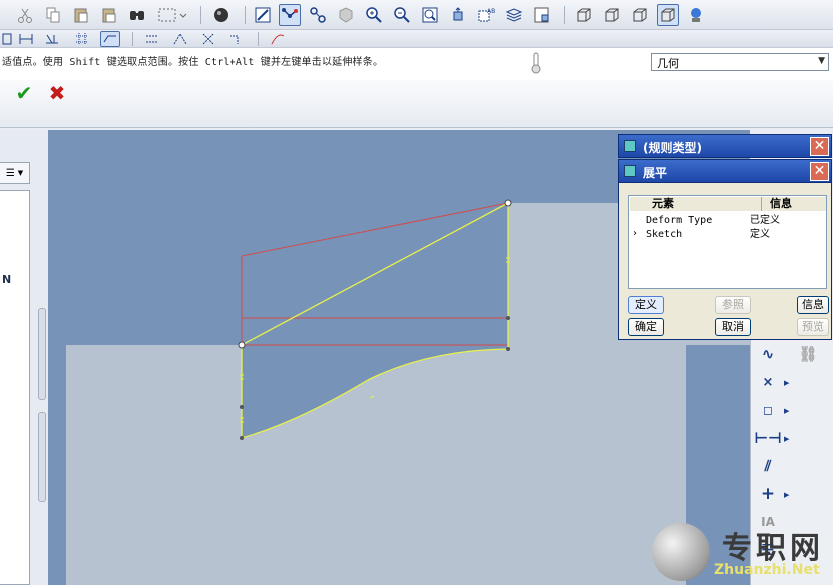  Describe the element at coordinates (635, 233) in the screenshot. I see `chevron-right-icon: ›` at that location.